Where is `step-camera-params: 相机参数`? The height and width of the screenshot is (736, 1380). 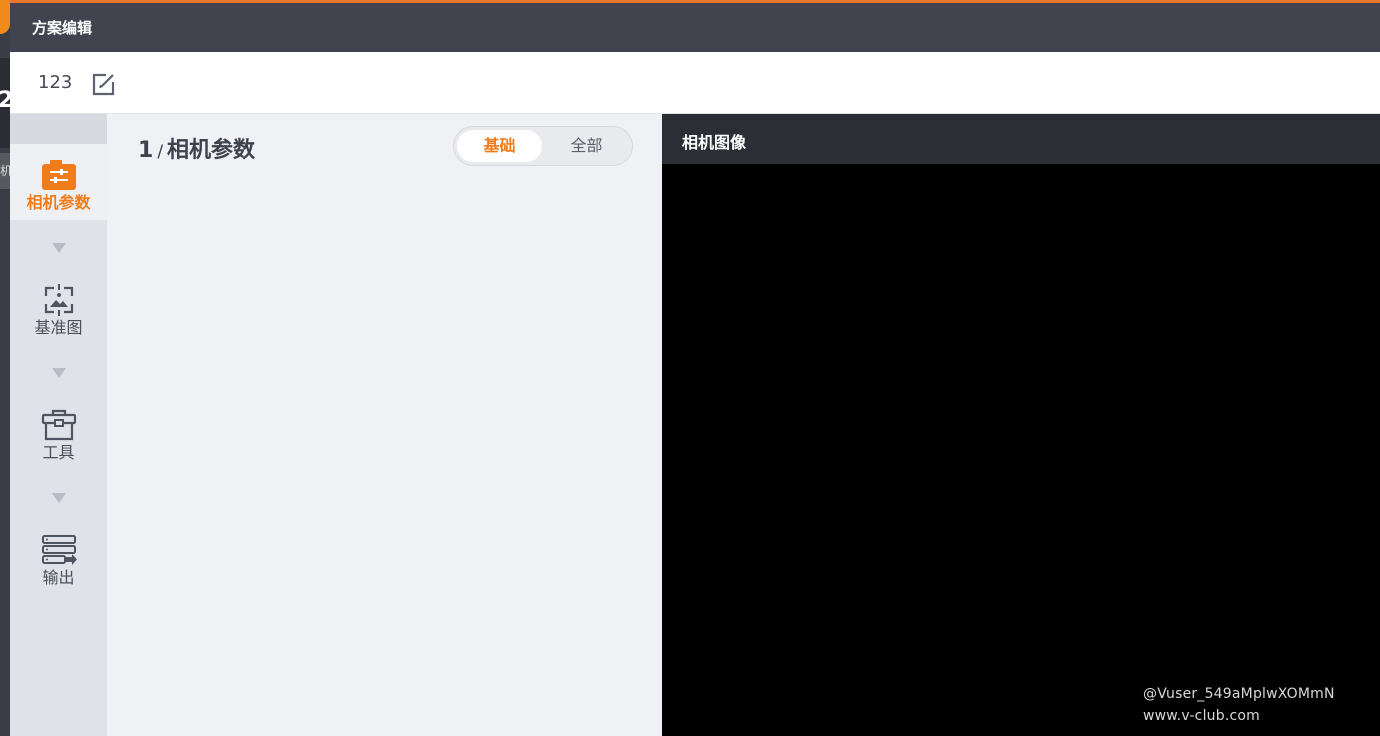 step-camera-params: 相机参数 is located at coordinates (58, 182).